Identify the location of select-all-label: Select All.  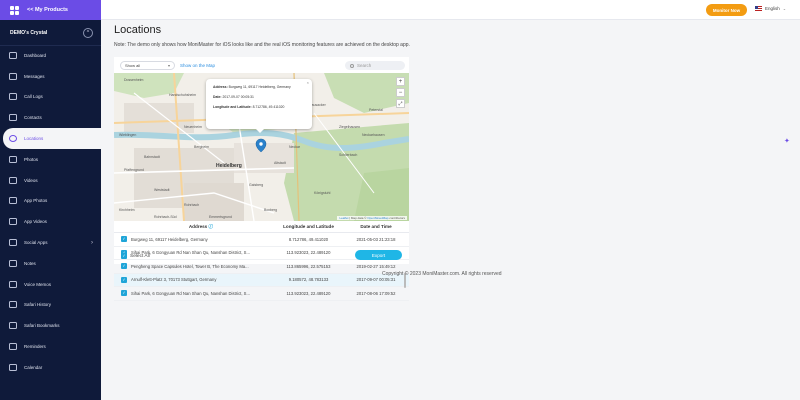
(140, 256).